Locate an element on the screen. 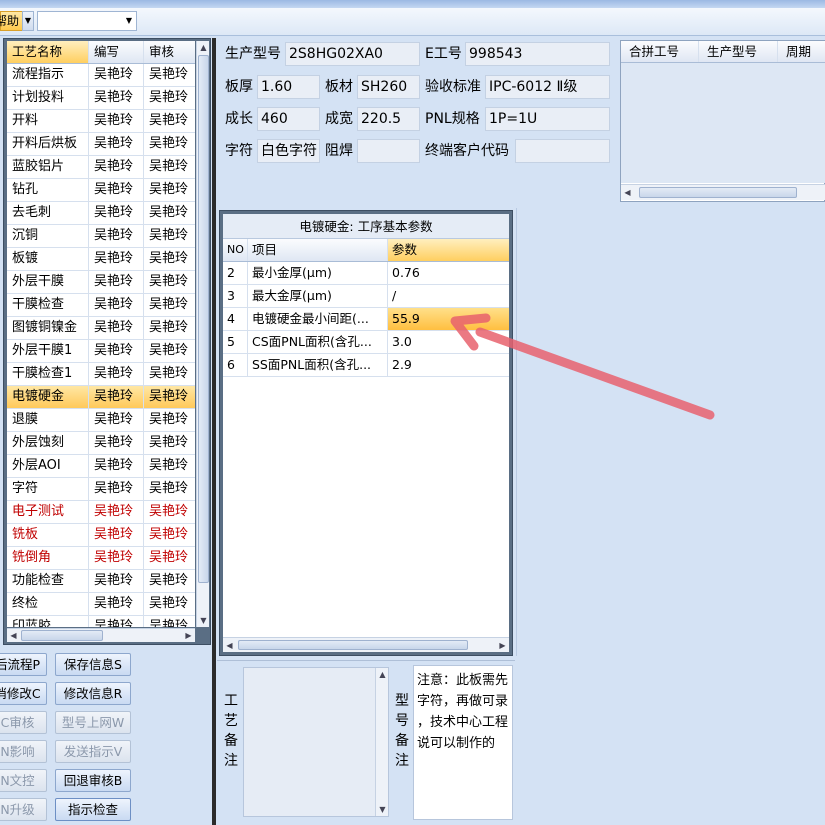 The width and height of the screenshot is (825, 825). header-item: 项目 is located at coordinates (318, 250).